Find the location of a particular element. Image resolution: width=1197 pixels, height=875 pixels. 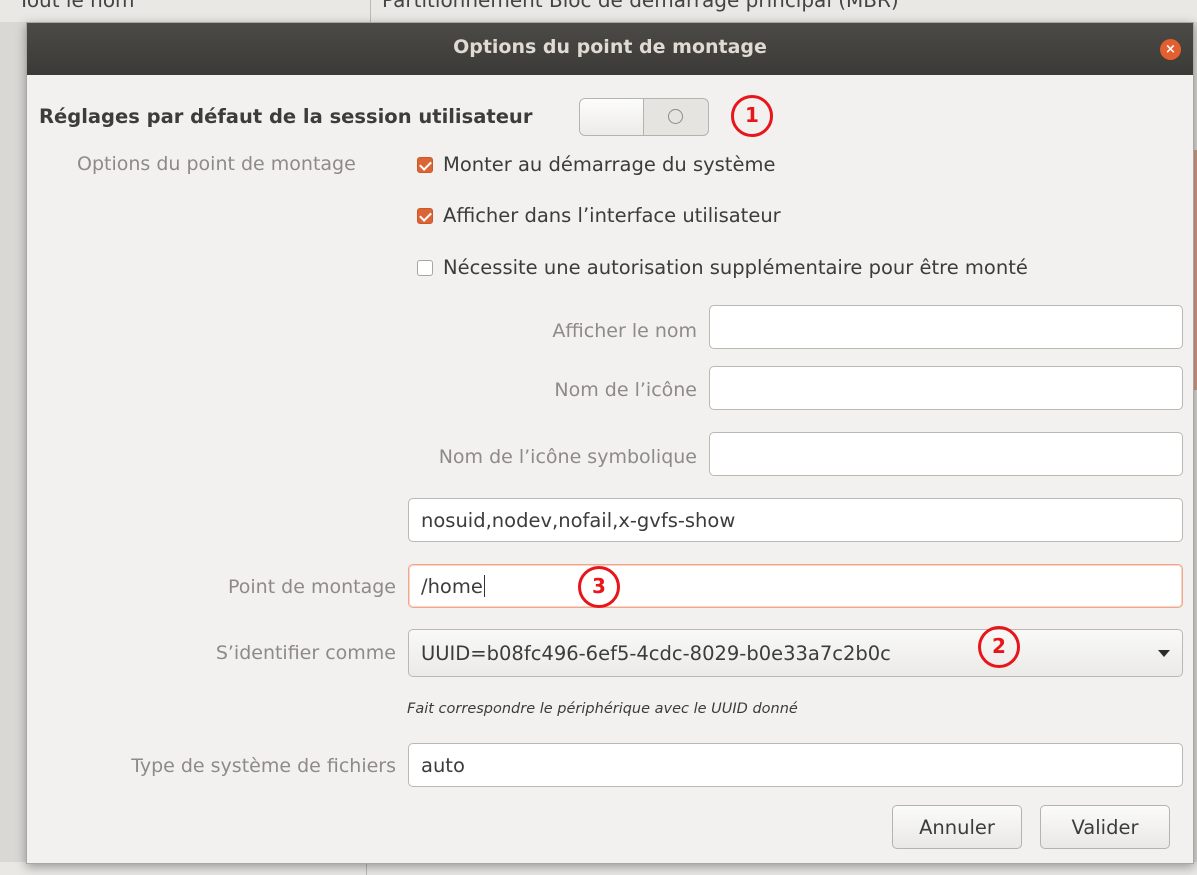

chevron-down-icon is located at coordinates (1164, 653).